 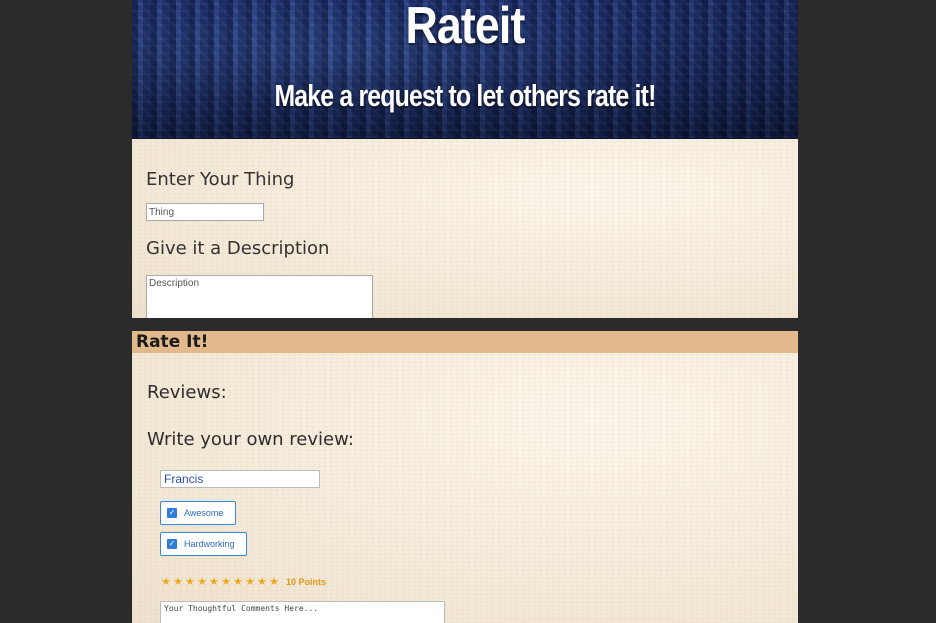 What do you see at coordinates (302, 612) in the screenshot?
I see `comments-input` at bounding box center [302, 612].